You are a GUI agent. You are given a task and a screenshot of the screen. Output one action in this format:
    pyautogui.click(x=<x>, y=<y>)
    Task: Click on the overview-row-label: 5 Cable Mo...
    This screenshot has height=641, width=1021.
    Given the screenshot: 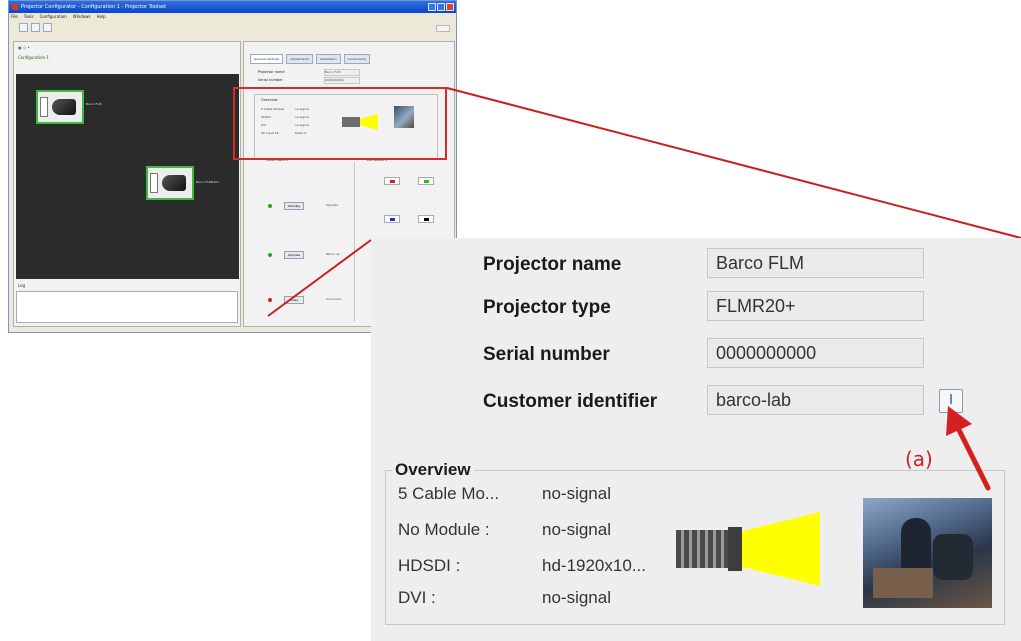 What is the action you would take?
    pyautogui.click(x=449, y=493)
    